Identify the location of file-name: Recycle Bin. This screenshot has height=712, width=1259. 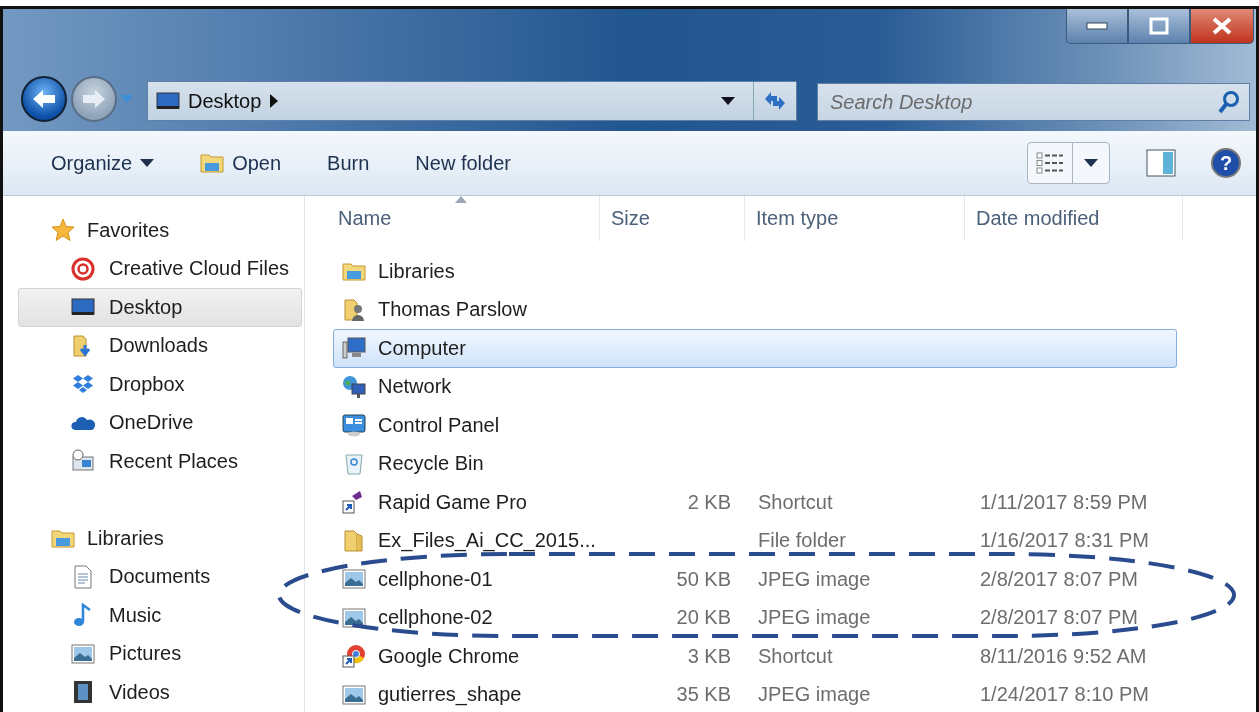
(431, 464).